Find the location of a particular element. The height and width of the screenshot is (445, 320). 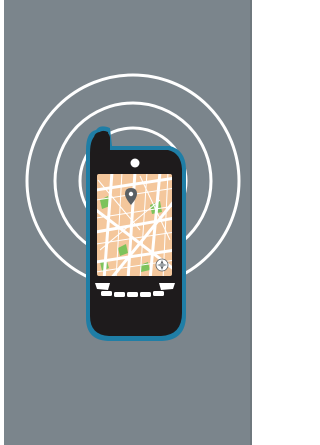

phone-key-right is located at coordinates (167, 286).